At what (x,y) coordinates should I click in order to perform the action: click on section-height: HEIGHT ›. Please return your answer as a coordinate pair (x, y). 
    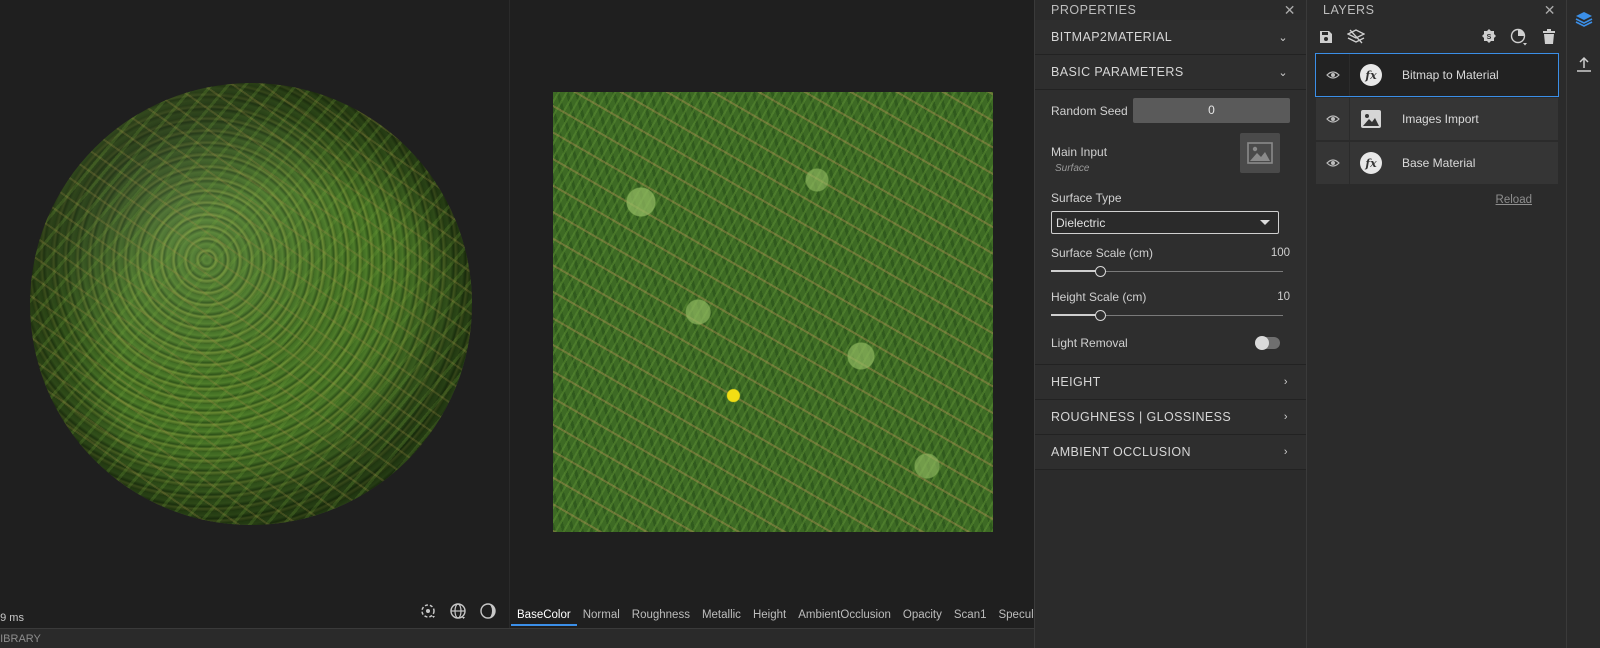
    Looking at the image, I should click on (1170, 382).